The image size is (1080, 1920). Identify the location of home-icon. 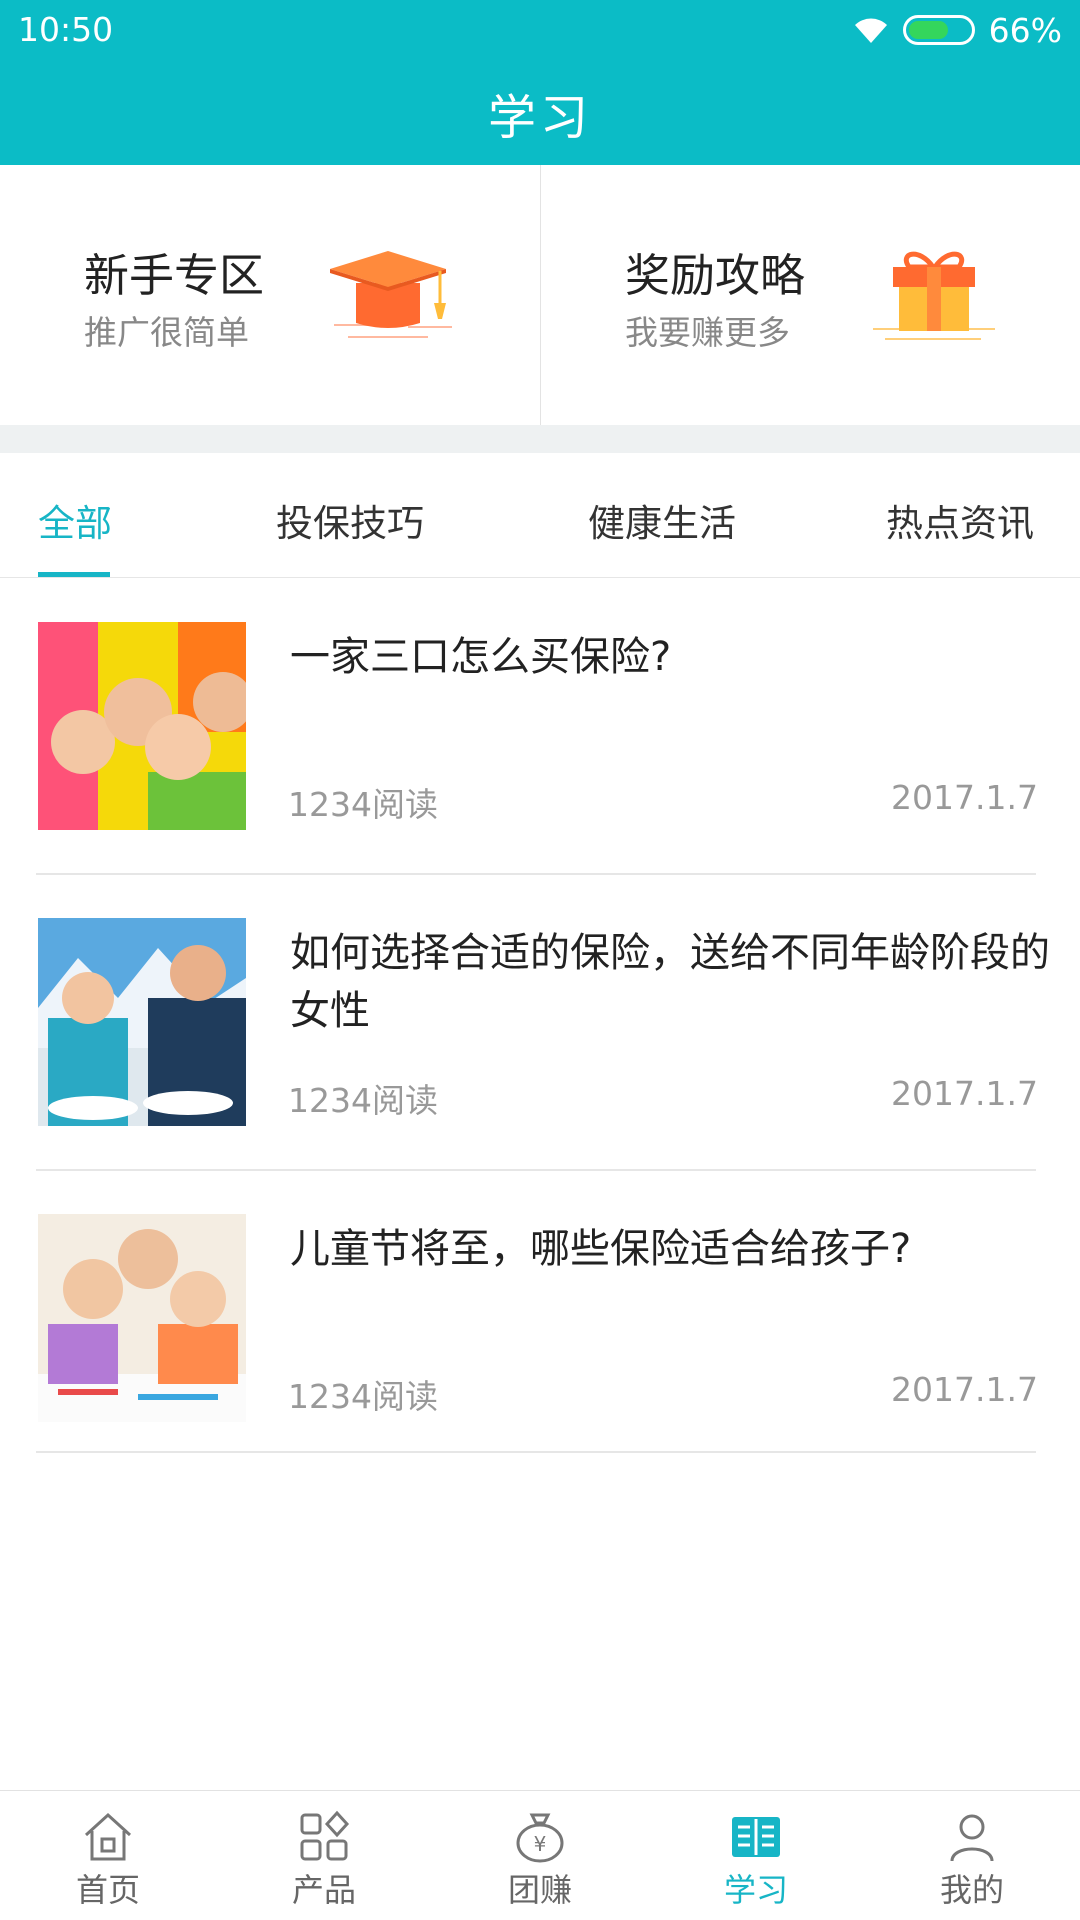
(108, 1836).